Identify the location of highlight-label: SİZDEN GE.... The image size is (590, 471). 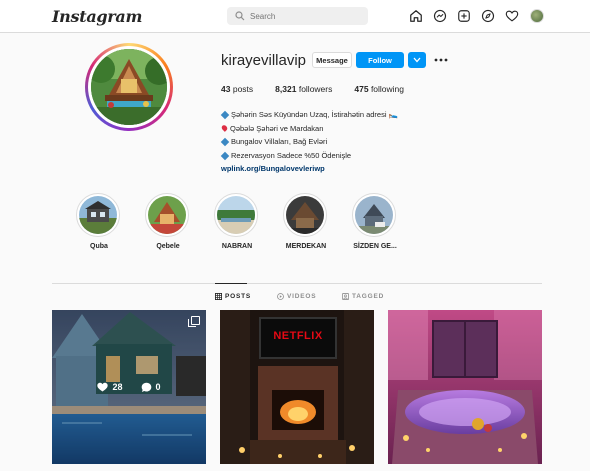
(375, 246).